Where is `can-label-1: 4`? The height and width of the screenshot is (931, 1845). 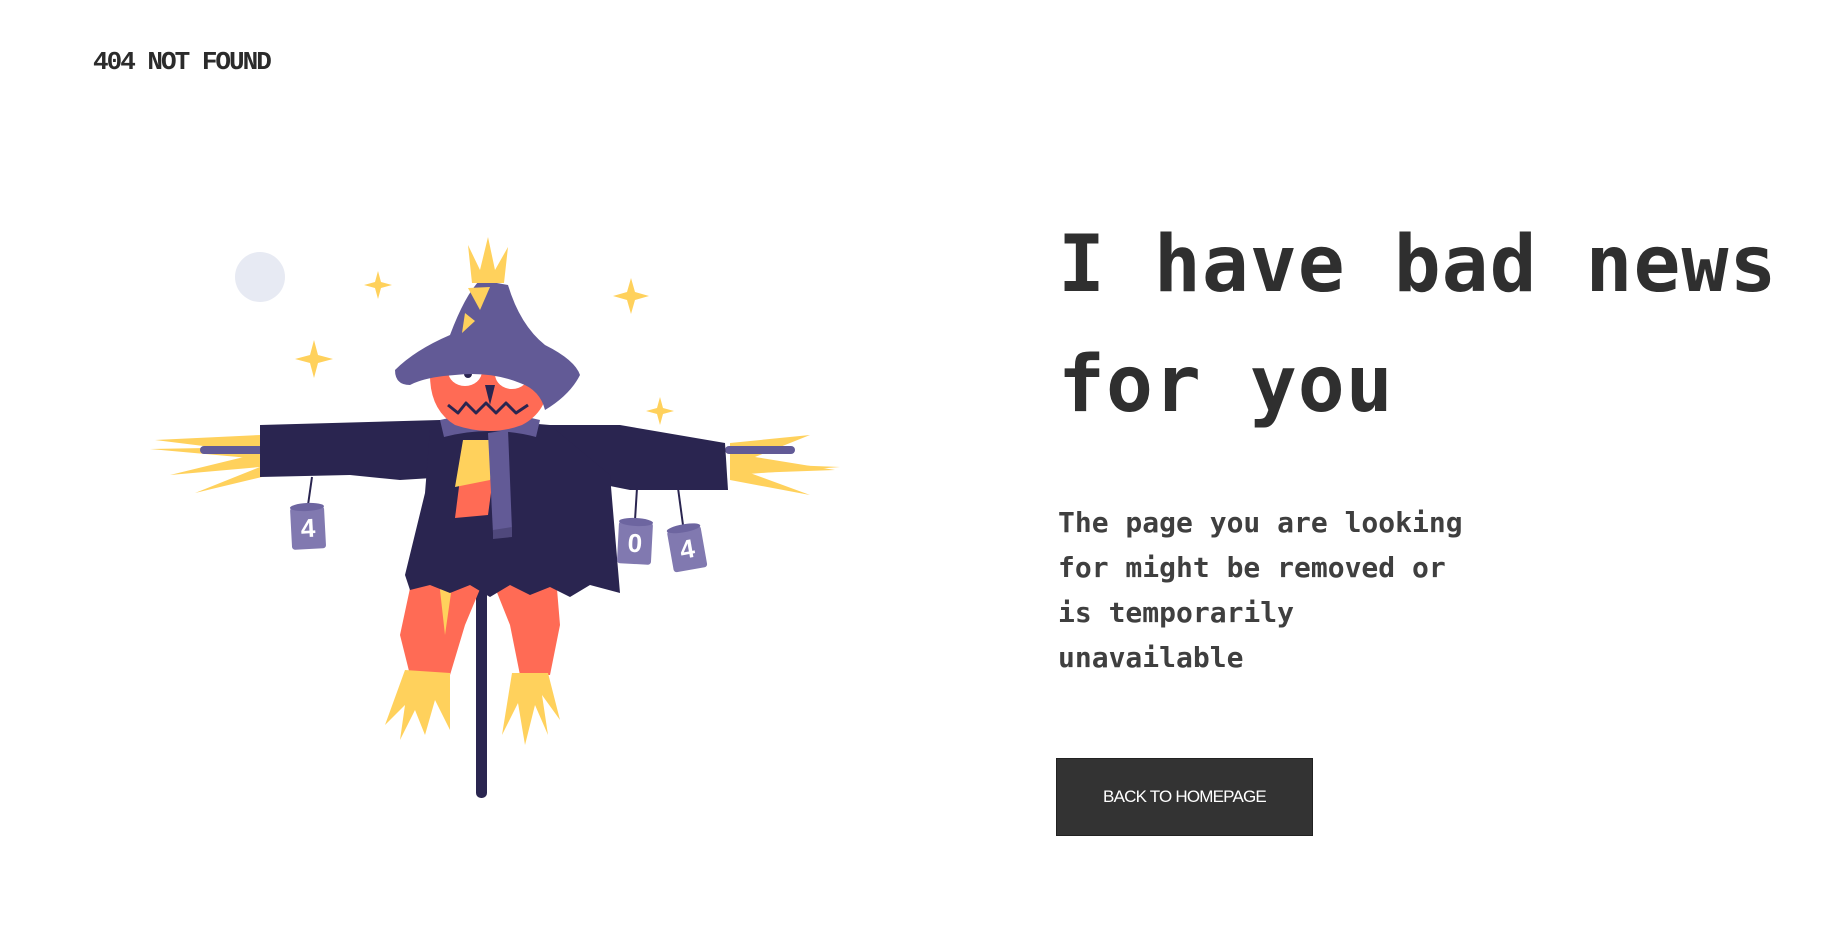 can-label-1: 4 is located at coordinates (308, 528).